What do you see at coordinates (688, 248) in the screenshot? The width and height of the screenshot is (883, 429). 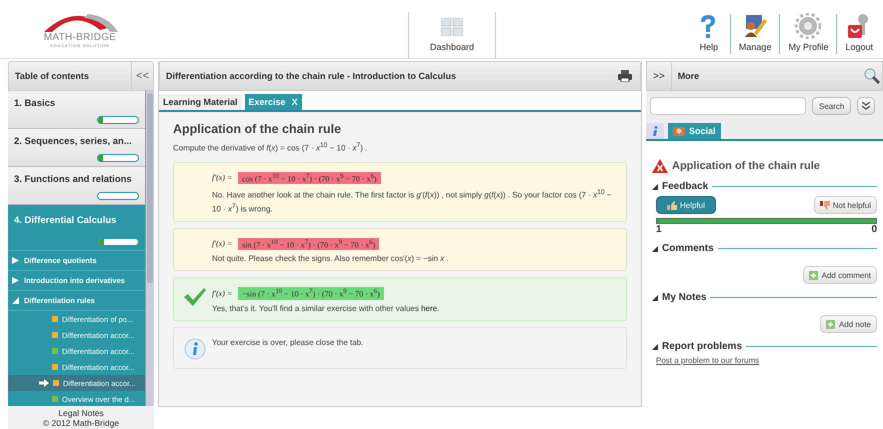 I see `section-title: Comments` at bounding box center [688, 248].